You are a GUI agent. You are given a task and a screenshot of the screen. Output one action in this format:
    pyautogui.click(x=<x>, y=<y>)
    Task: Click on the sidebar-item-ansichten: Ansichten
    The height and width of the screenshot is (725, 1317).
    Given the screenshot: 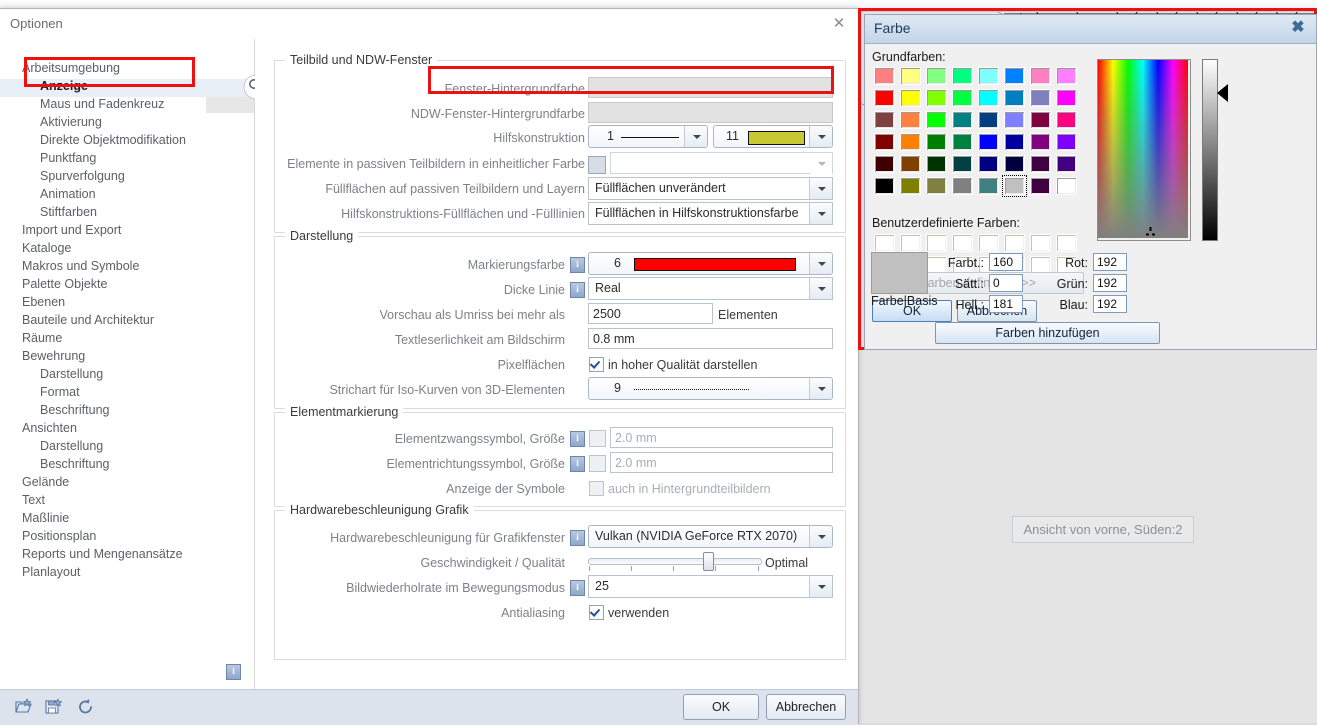 What is the action you would take?
    pyautogui.click(x=138, y=430)
    